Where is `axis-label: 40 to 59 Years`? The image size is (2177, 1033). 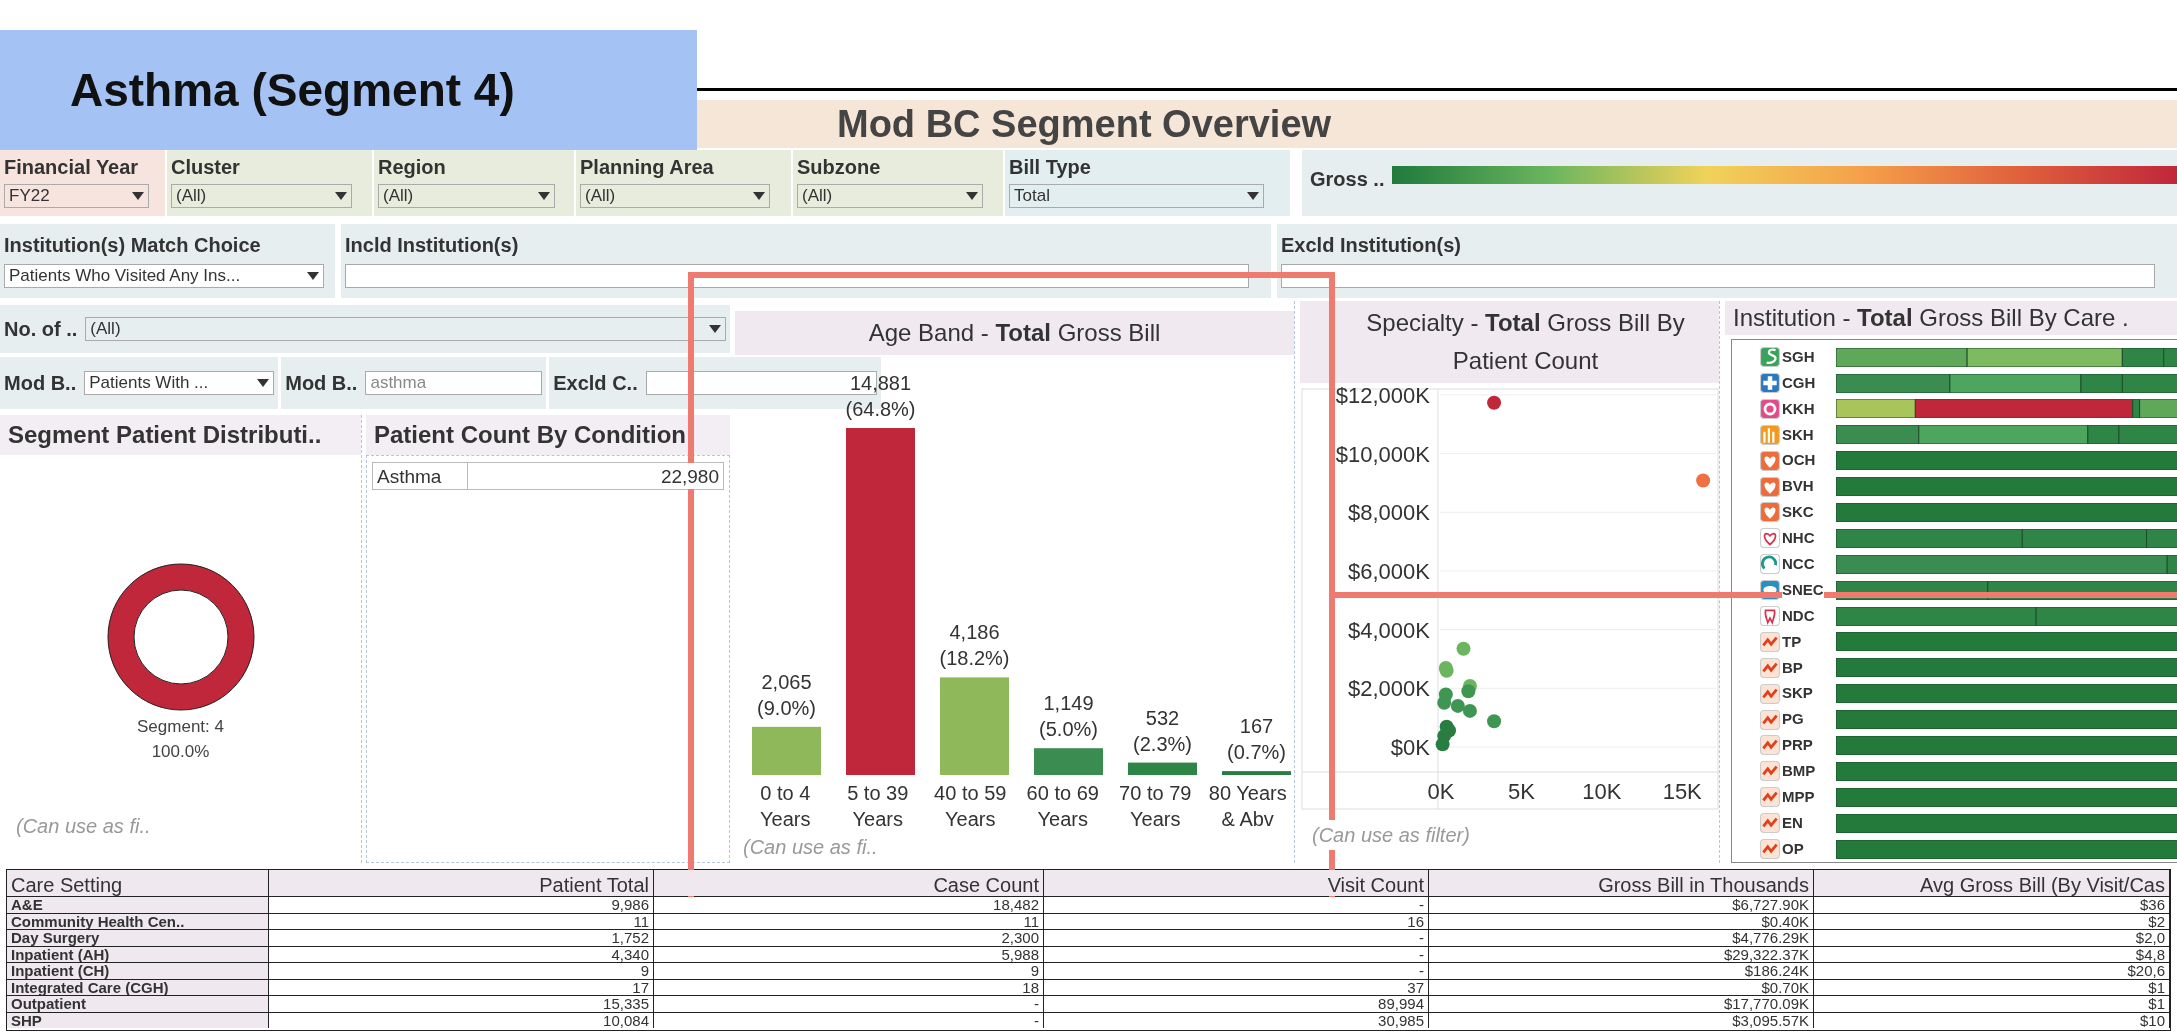 axis-label: 40 to 59 Years is located at coordinates (970, 806).